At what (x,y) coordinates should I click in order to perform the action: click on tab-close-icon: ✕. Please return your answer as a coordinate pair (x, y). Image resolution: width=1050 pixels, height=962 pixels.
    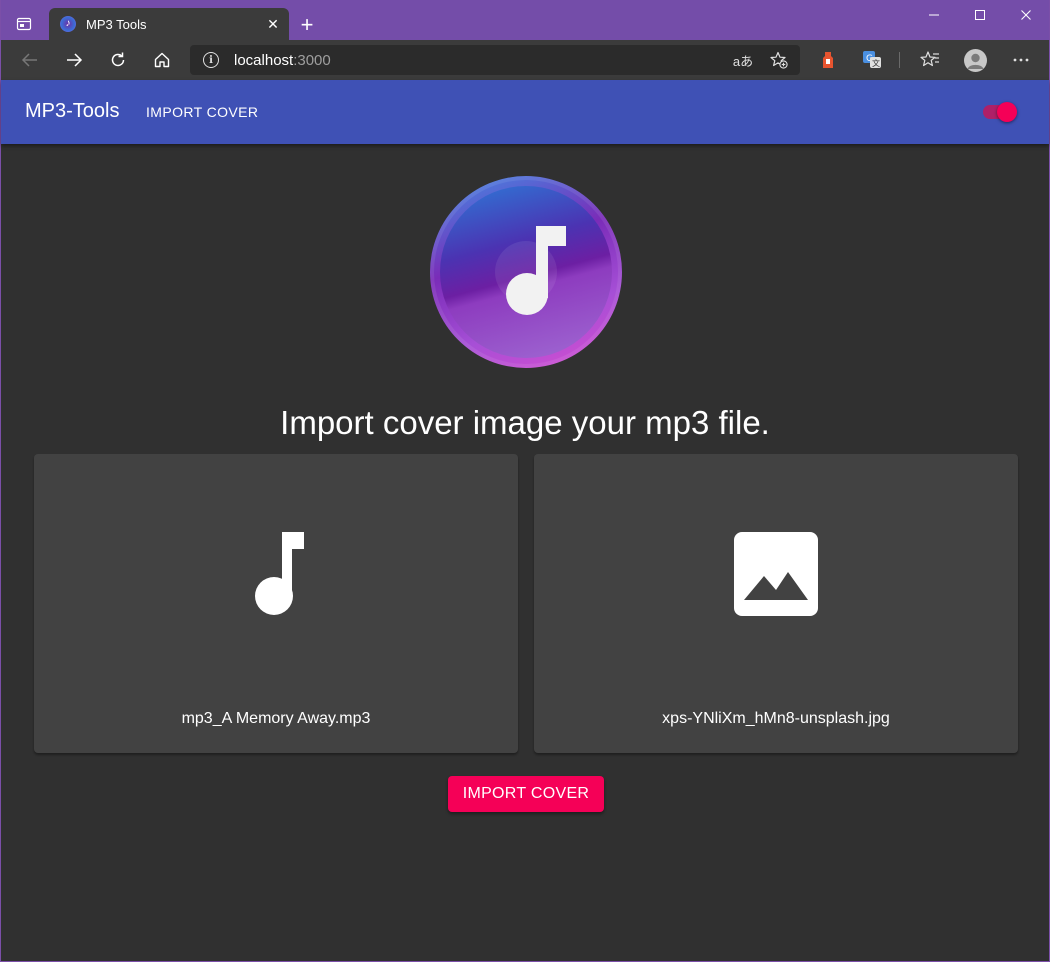
    Looking at the image, I should click on (273, 24).